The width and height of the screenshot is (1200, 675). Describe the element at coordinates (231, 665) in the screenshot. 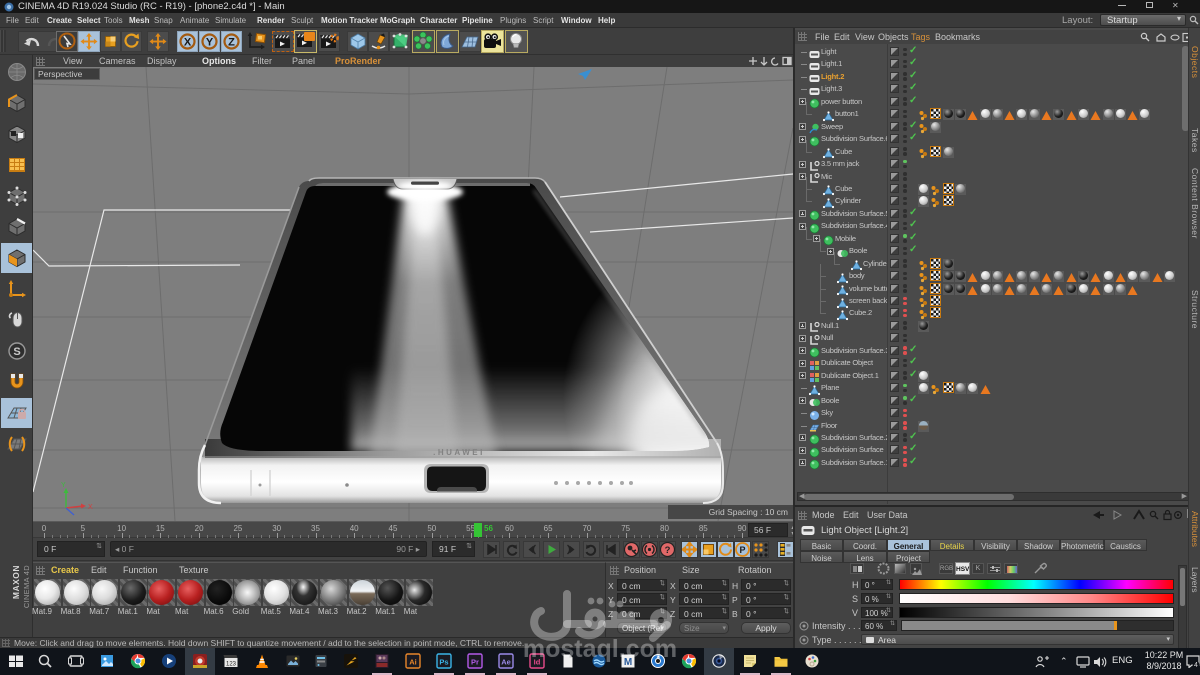

I see `svg-text: 123` at that location.